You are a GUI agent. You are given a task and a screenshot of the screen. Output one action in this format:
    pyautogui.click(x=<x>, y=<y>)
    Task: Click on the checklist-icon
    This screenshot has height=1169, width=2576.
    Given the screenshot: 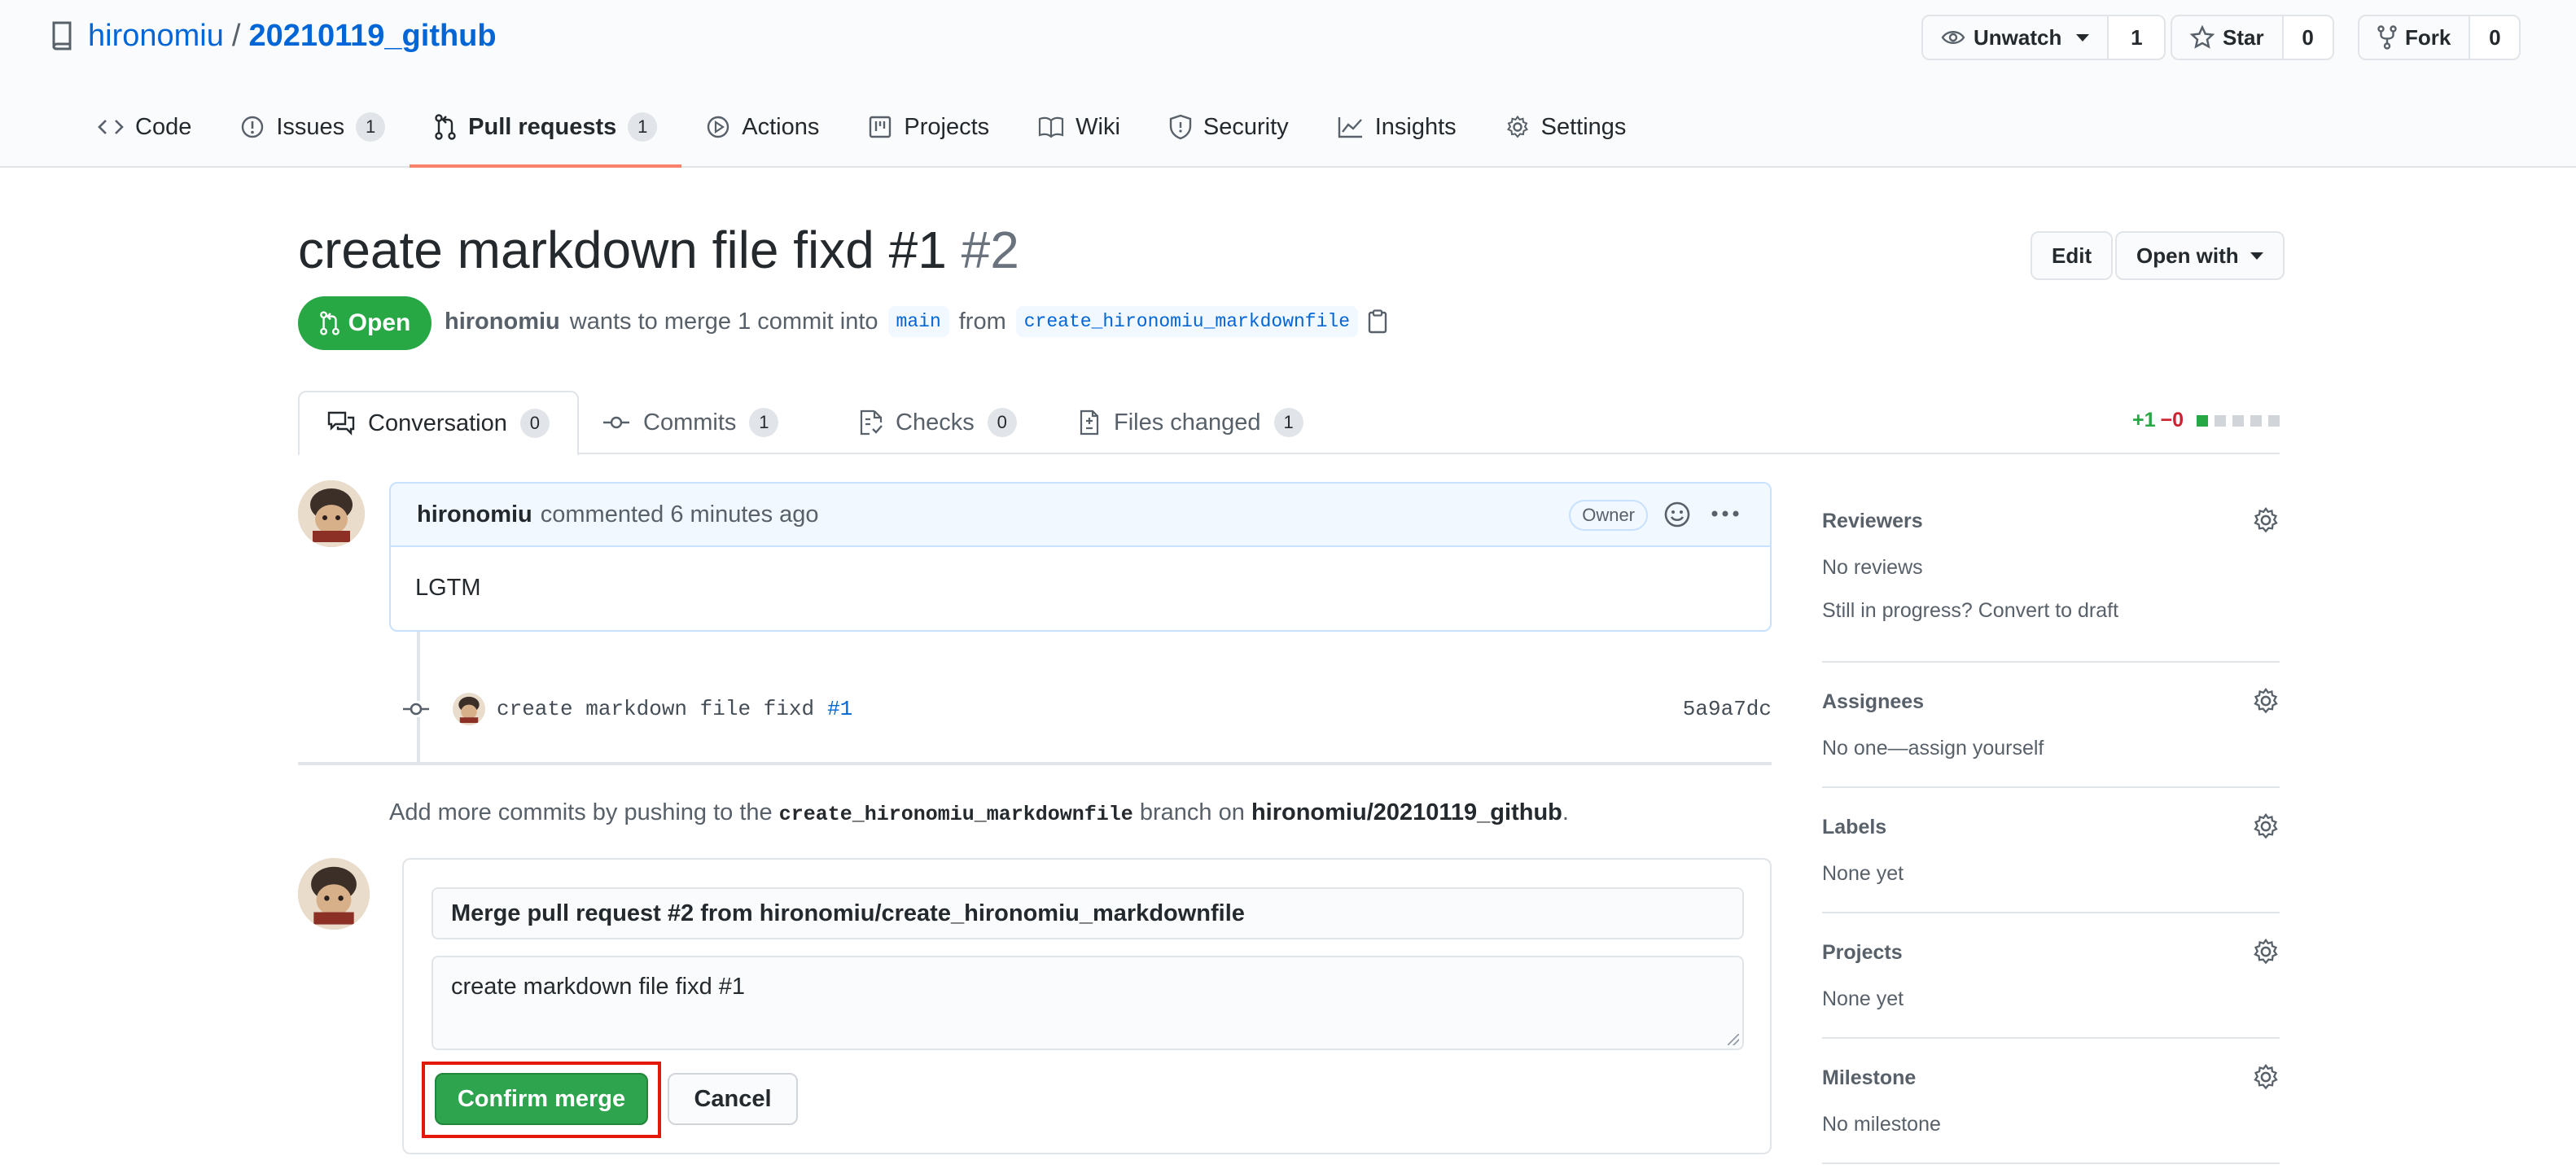 What is the action you would take?
    pyautogui.click(x=870, y=422)
    